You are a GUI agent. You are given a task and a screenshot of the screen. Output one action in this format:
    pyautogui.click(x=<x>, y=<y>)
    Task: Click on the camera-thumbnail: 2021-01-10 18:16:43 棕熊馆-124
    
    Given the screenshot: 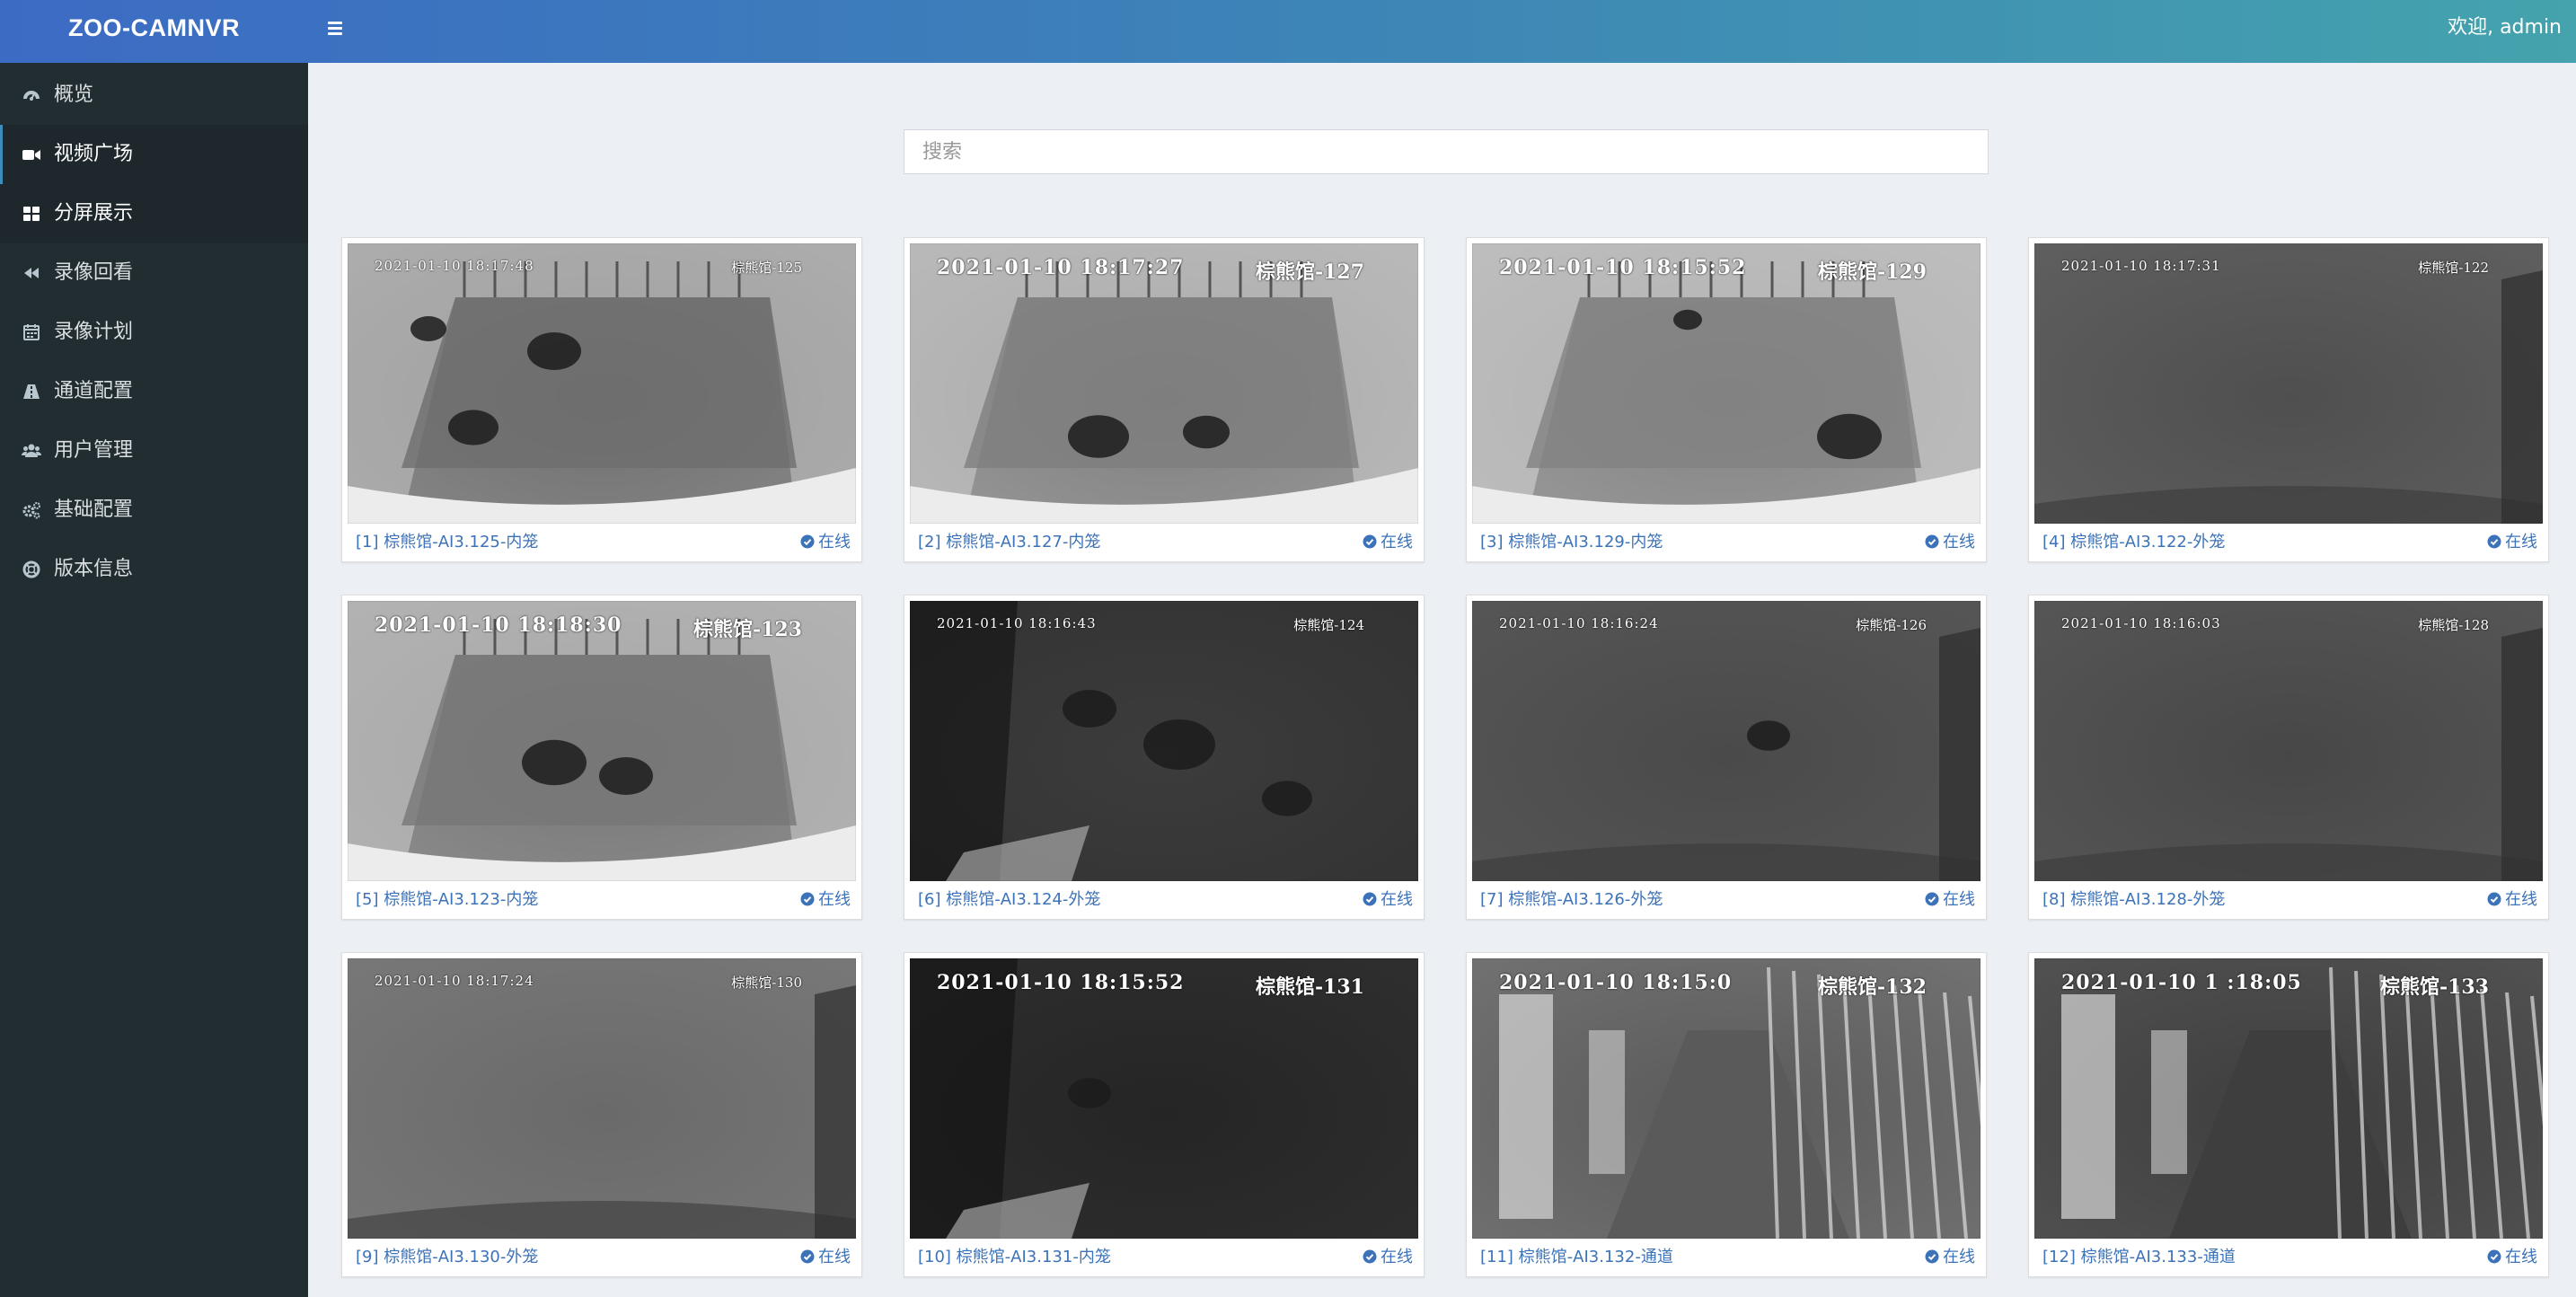 What is the action you would take?
    pyautogui.click(x=1164, y=741)
    